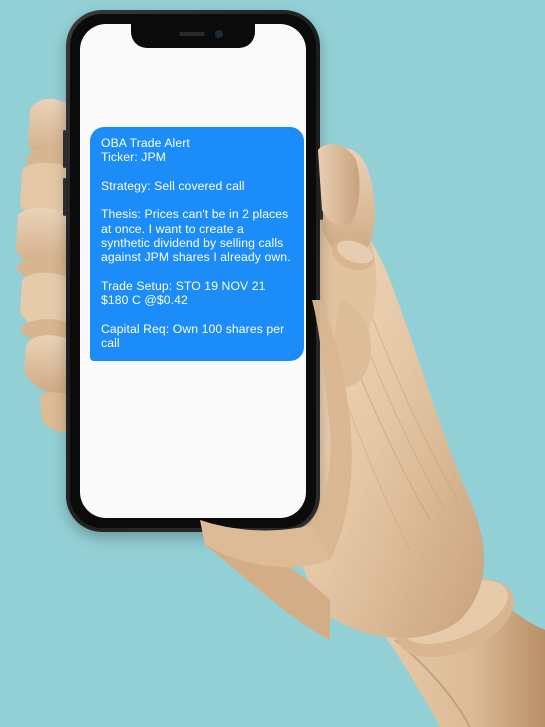  I want to click on power-button, so click(321, 190).